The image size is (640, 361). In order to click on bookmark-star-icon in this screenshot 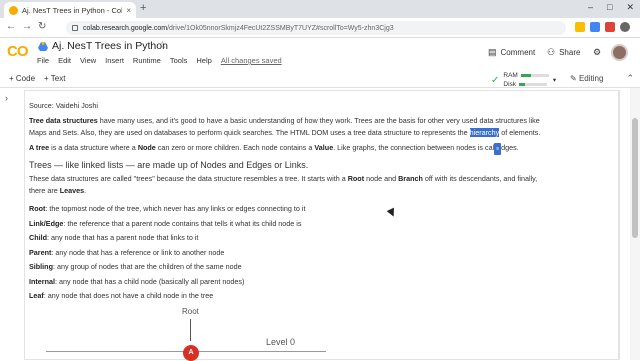, I will do `click(580, 27)`.